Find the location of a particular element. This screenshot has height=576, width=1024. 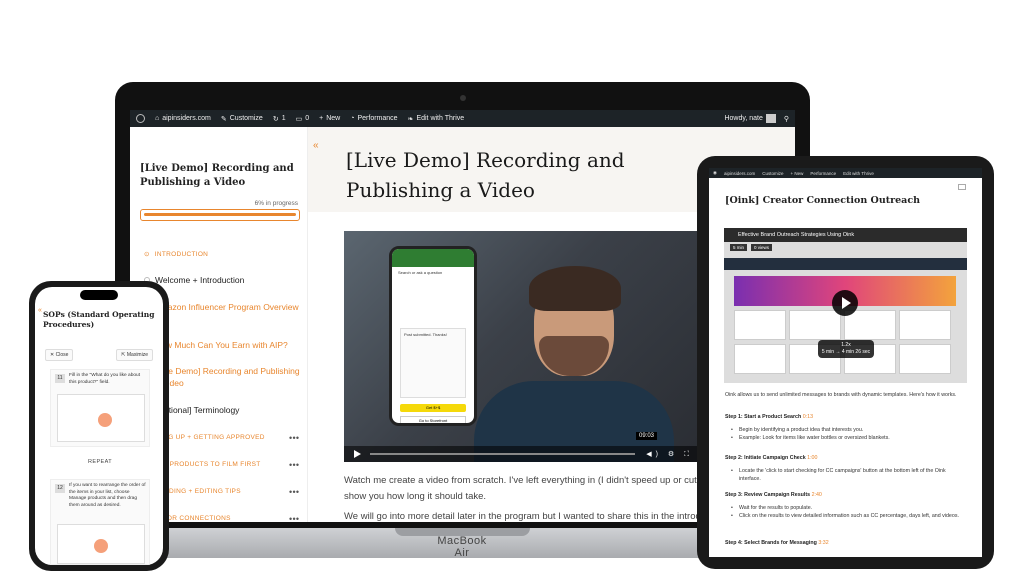

progress-bar is located at coordinates (220, 215).